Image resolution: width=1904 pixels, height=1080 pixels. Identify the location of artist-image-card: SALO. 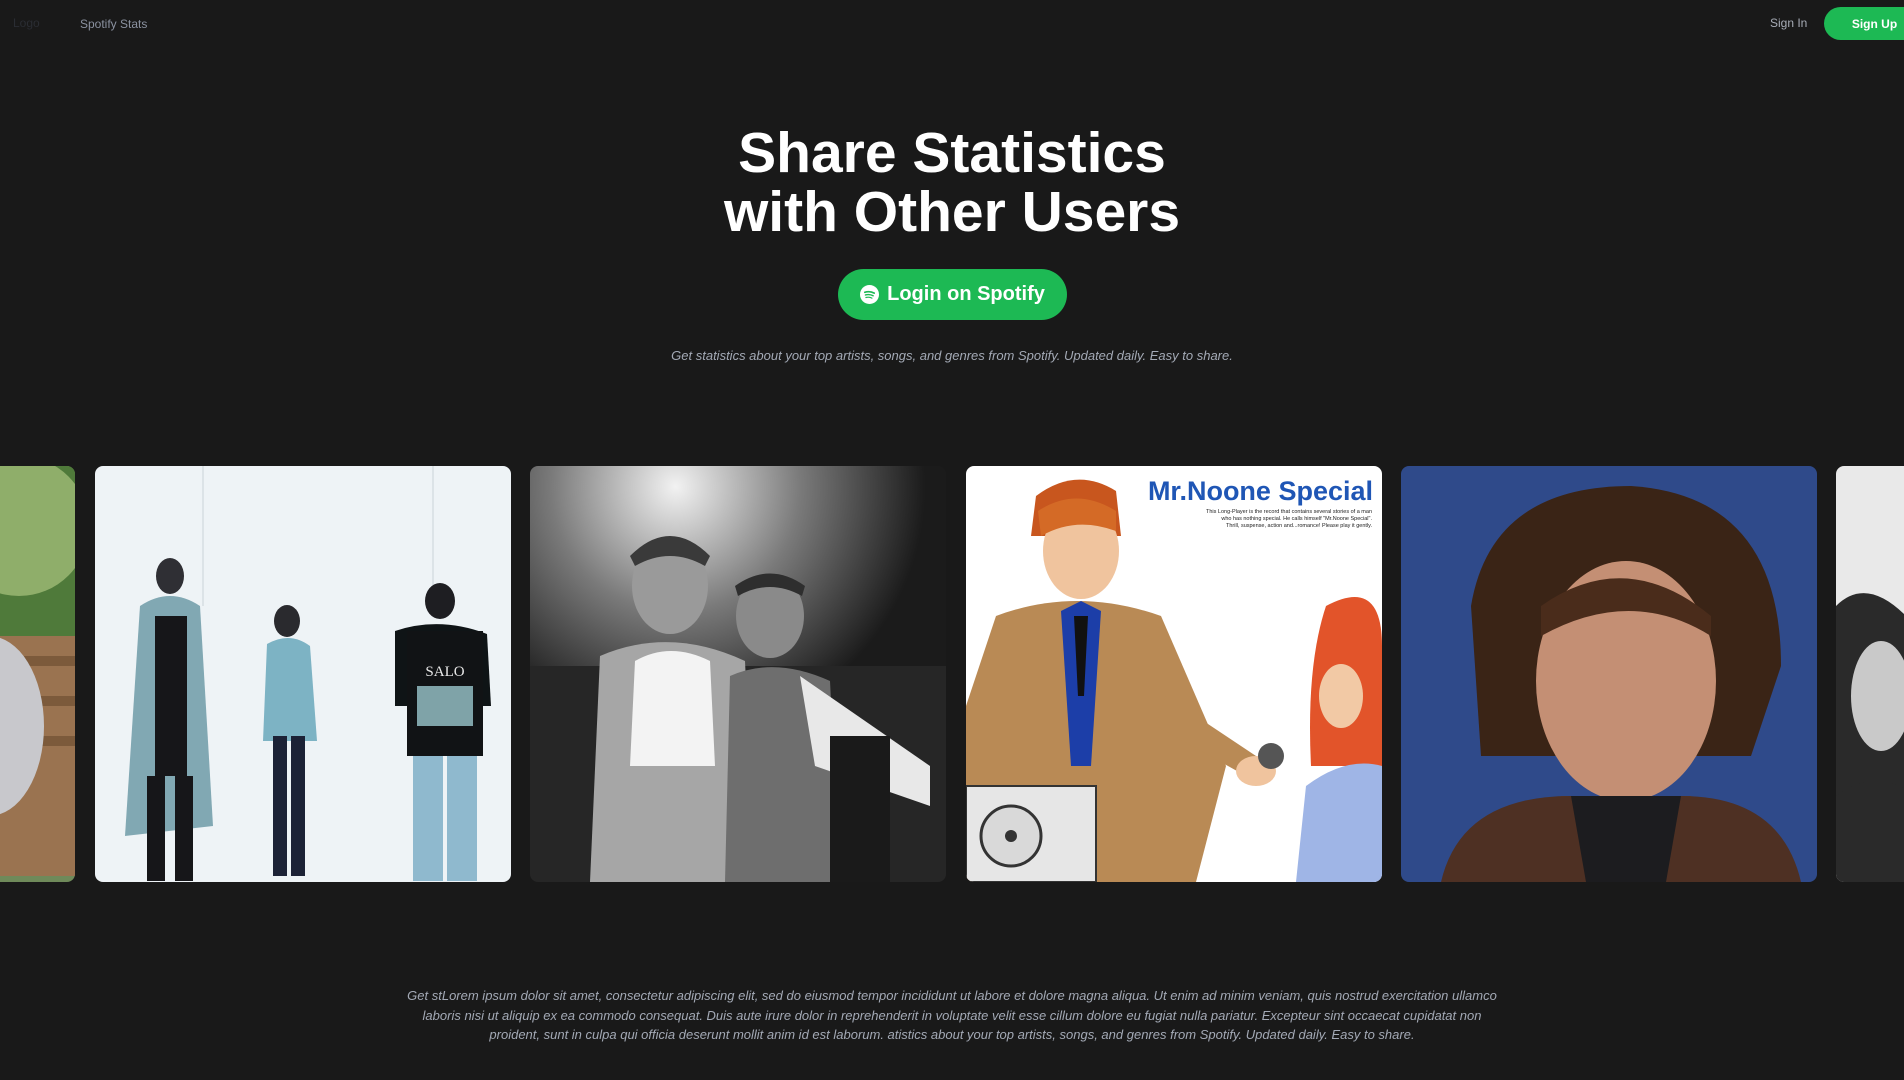
(303, 674).